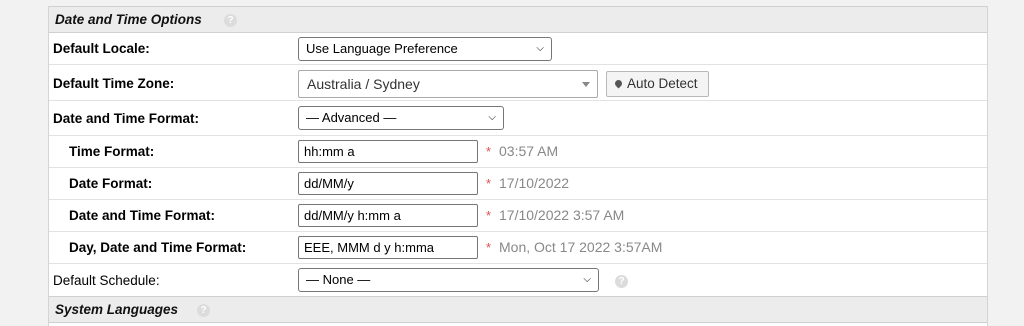 Image resolution: width=1024 pixels, height=326 pixels. Describe the element at coordinates (351, 117) in the screenshot. I see `date-time-format-mode-value: — Advanced —` at that location.